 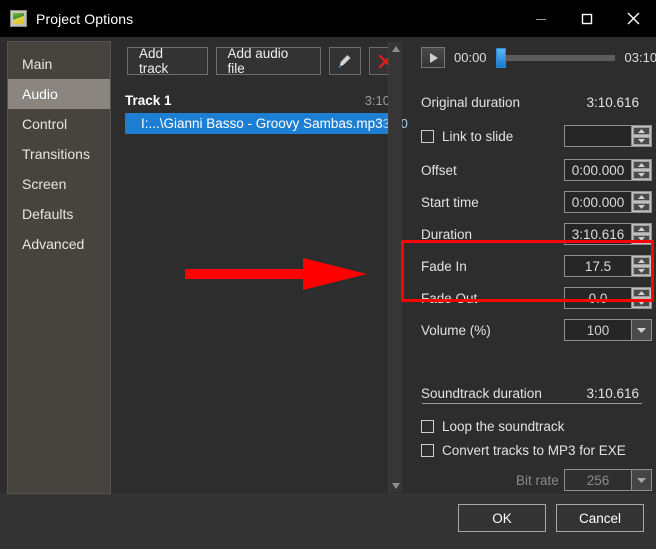 I want to click on annotation-arrow-icon, so click(x=276, y=274).